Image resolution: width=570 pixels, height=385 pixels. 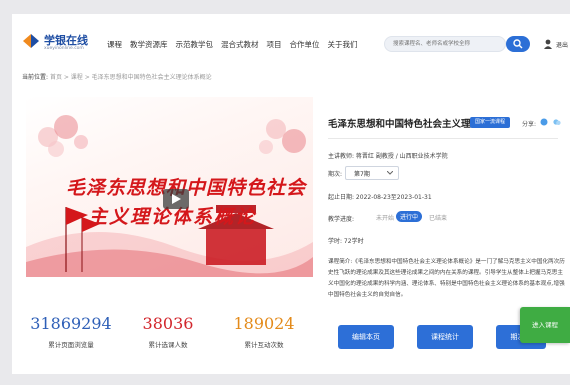 I want to click on progress-finished: 已结束, so click(x=438, y=218).